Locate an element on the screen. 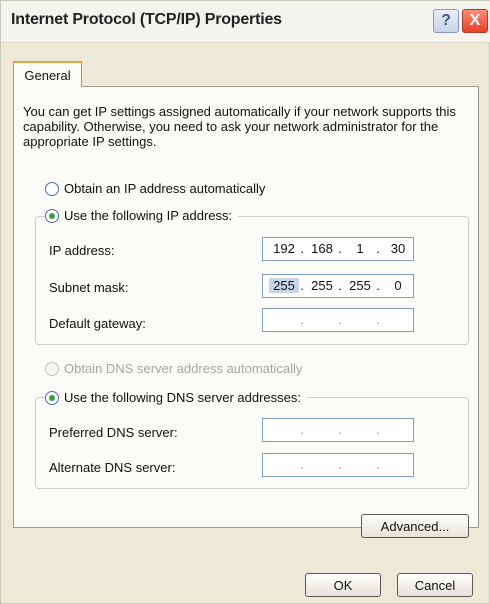 This screenshot has height=604, width=490. alternate-dns-input: . . . is located at coordinates (338, 465).